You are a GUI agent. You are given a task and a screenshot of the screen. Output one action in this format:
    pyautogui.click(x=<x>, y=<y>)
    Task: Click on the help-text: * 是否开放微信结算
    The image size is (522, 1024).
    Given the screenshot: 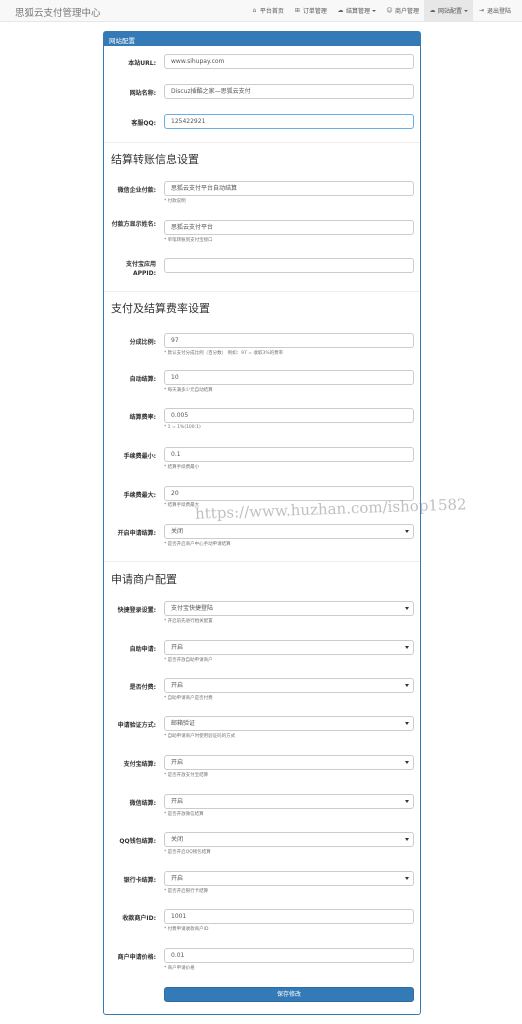 What is the action you would take?
    pyautogui.click(x=184, y=814)
    